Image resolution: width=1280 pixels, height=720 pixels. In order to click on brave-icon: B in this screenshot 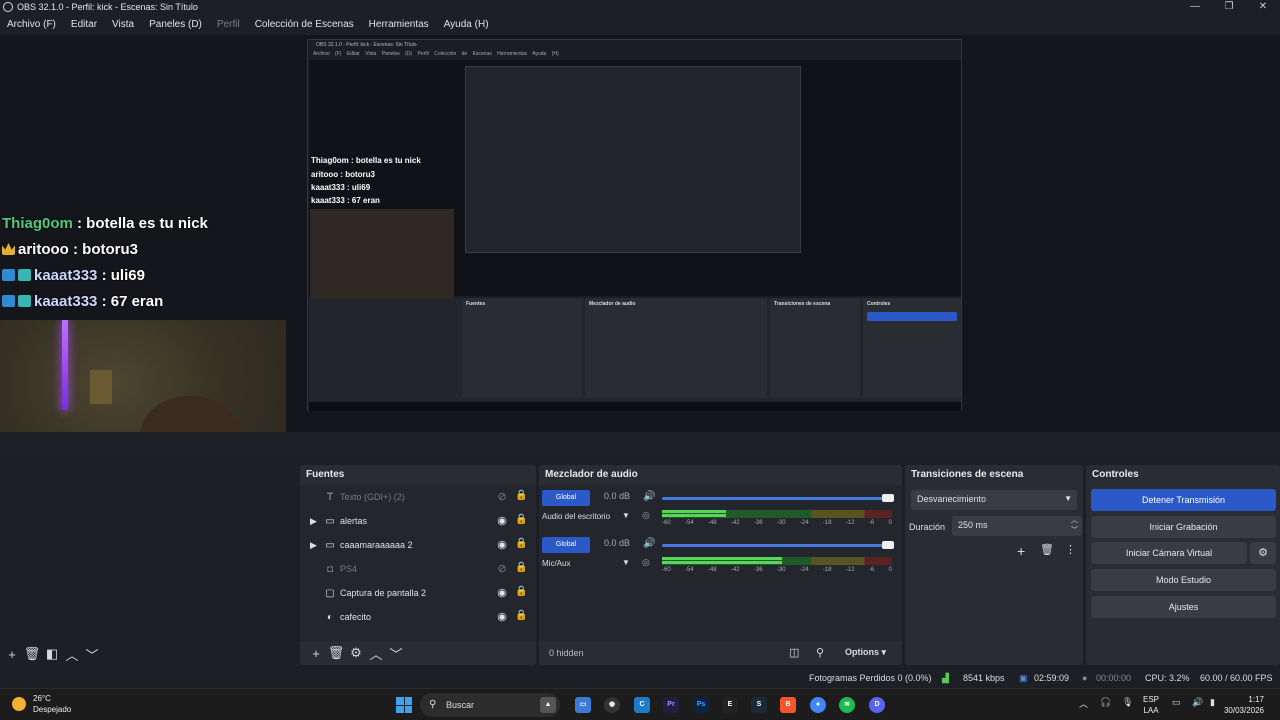, I will do `click(788, 705)`.